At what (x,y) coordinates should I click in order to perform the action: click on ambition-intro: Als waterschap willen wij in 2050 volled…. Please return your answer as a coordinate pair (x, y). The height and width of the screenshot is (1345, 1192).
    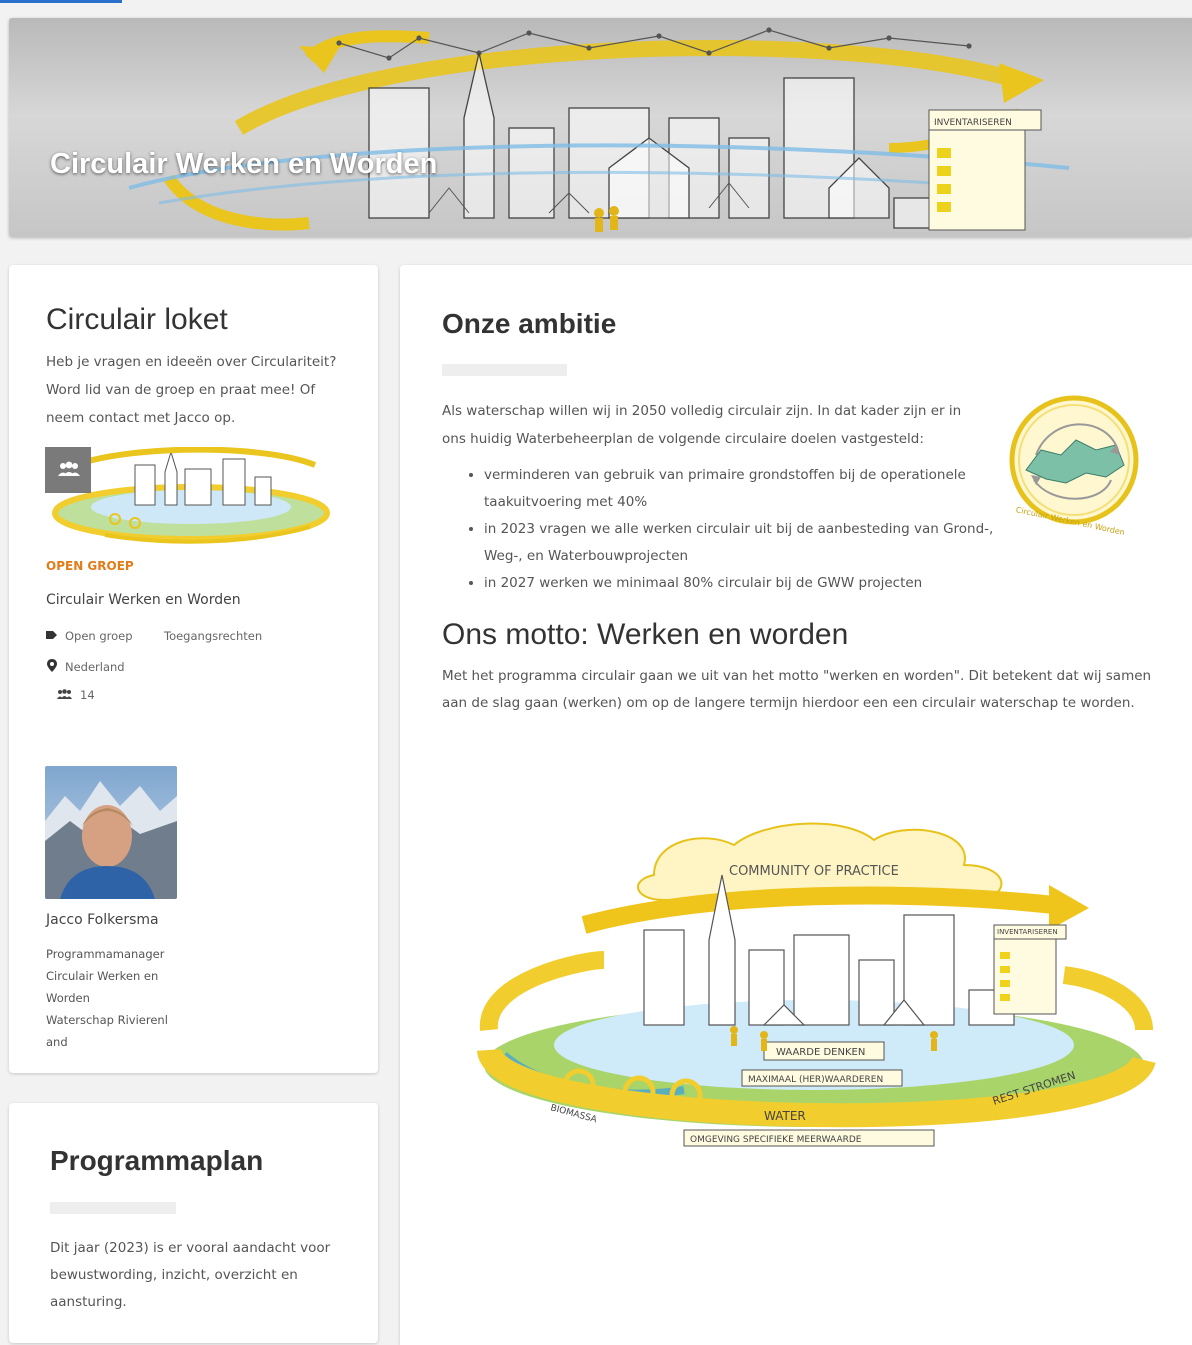
    Looking at the image, I should click on (702, 425).